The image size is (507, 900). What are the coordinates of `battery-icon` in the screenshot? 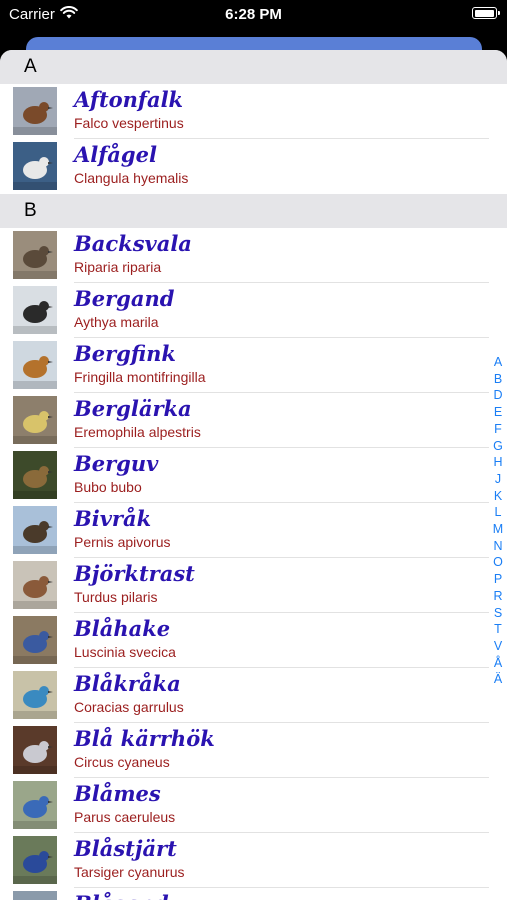 It's located at (486, 13).